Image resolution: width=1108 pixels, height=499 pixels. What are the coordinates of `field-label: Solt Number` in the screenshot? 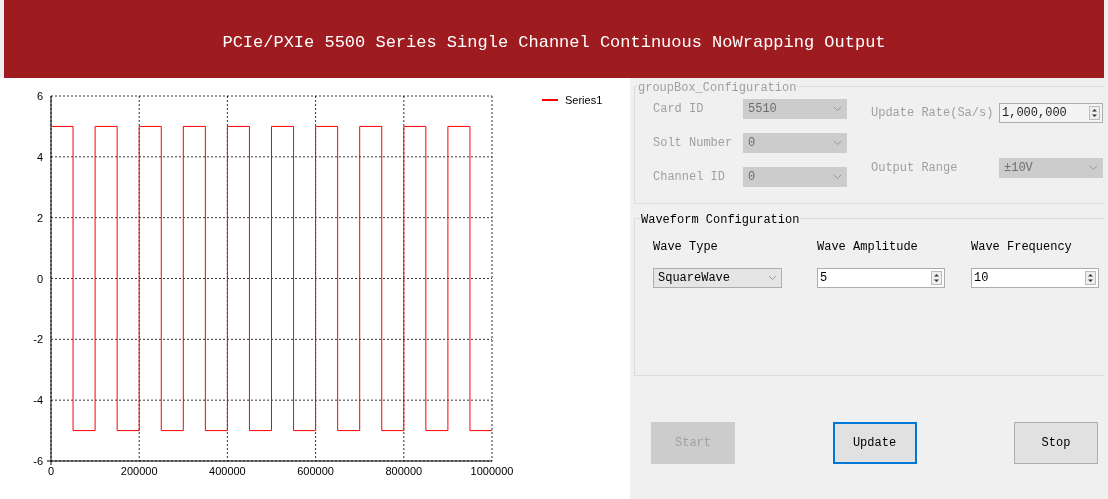 It's located at (693, 143).